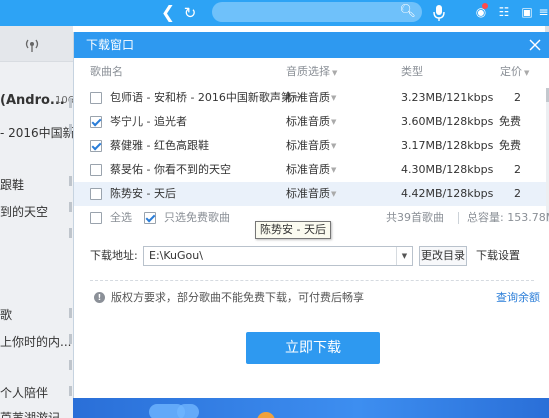 Image resolution: width=549 pixels, height=418 pixels. What do you see at coordinates (439, 13) in the screenshot?
I see `microphone-icon` at bounding box center [439, 13].